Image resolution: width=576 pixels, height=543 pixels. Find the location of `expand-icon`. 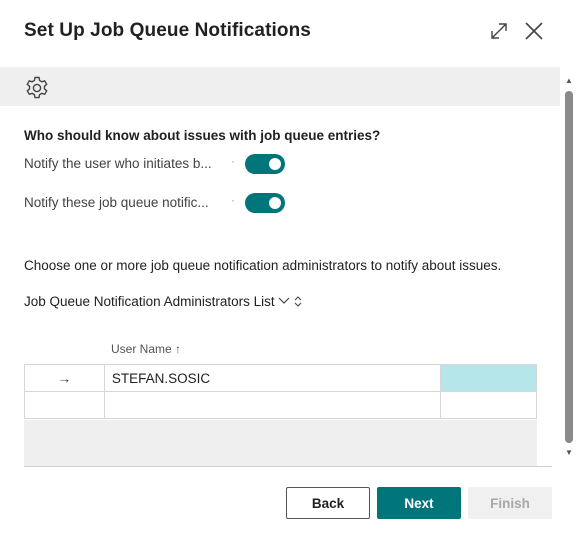

expand-icon is located at coordinates (499, 31).